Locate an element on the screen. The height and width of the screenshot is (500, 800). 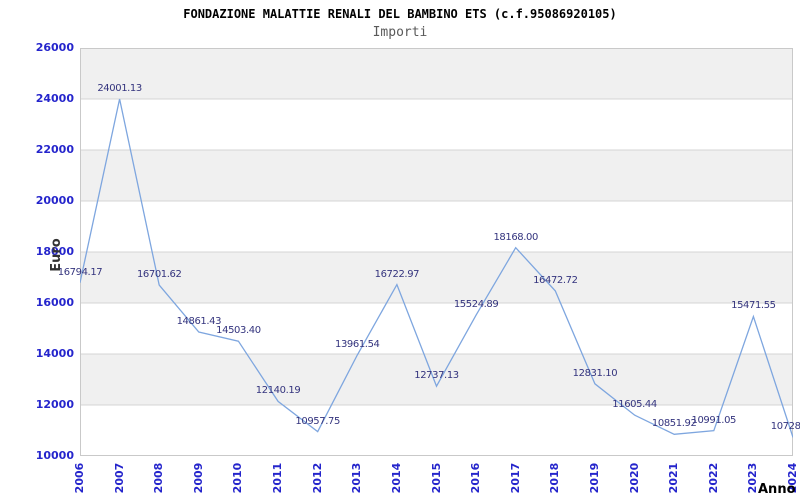
value-label: 12831.10 is located at coordinates (595, 373).